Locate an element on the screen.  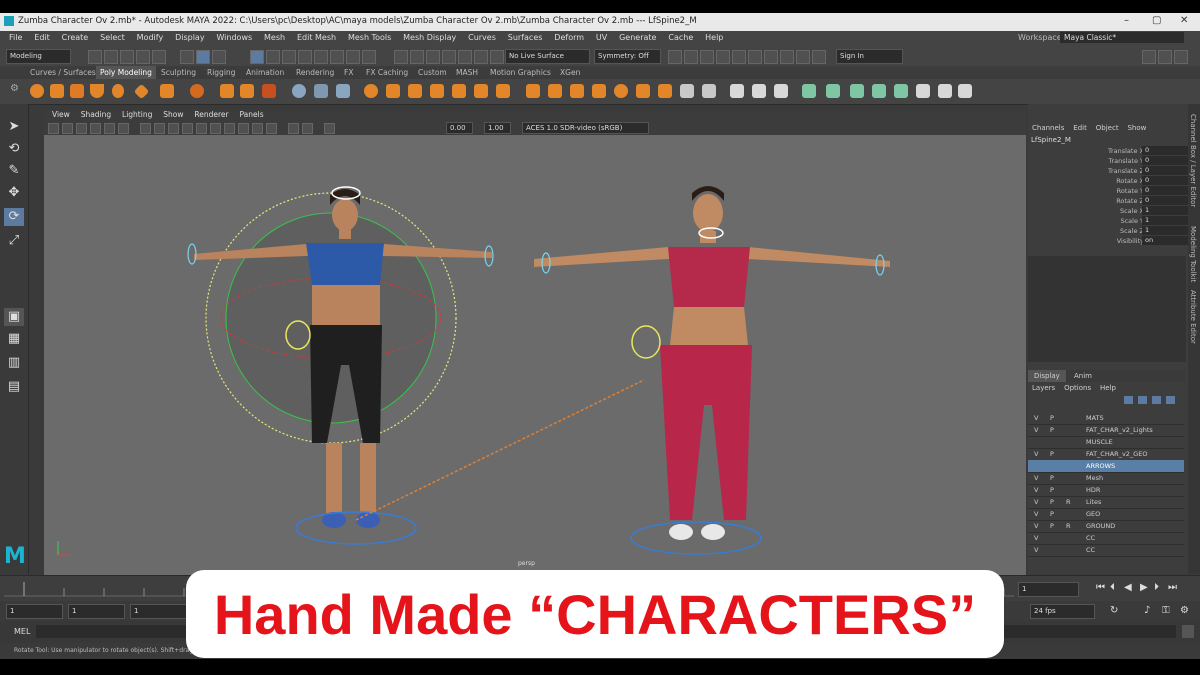
attr-visibility: Visibility on is located at coordinates (1108, 241).